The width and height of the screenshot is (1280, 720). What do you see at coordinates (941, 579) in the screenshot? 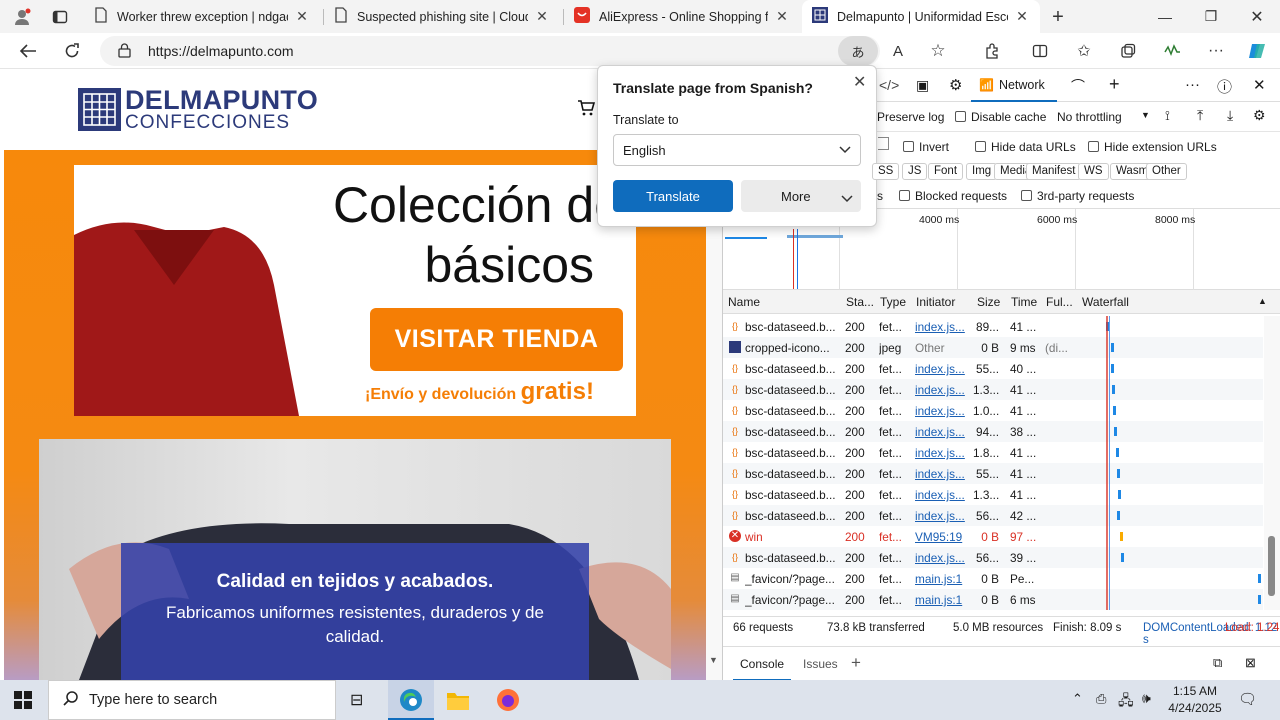
I see `cell-initiator: main.js:1` at bounding box center [941, 579].